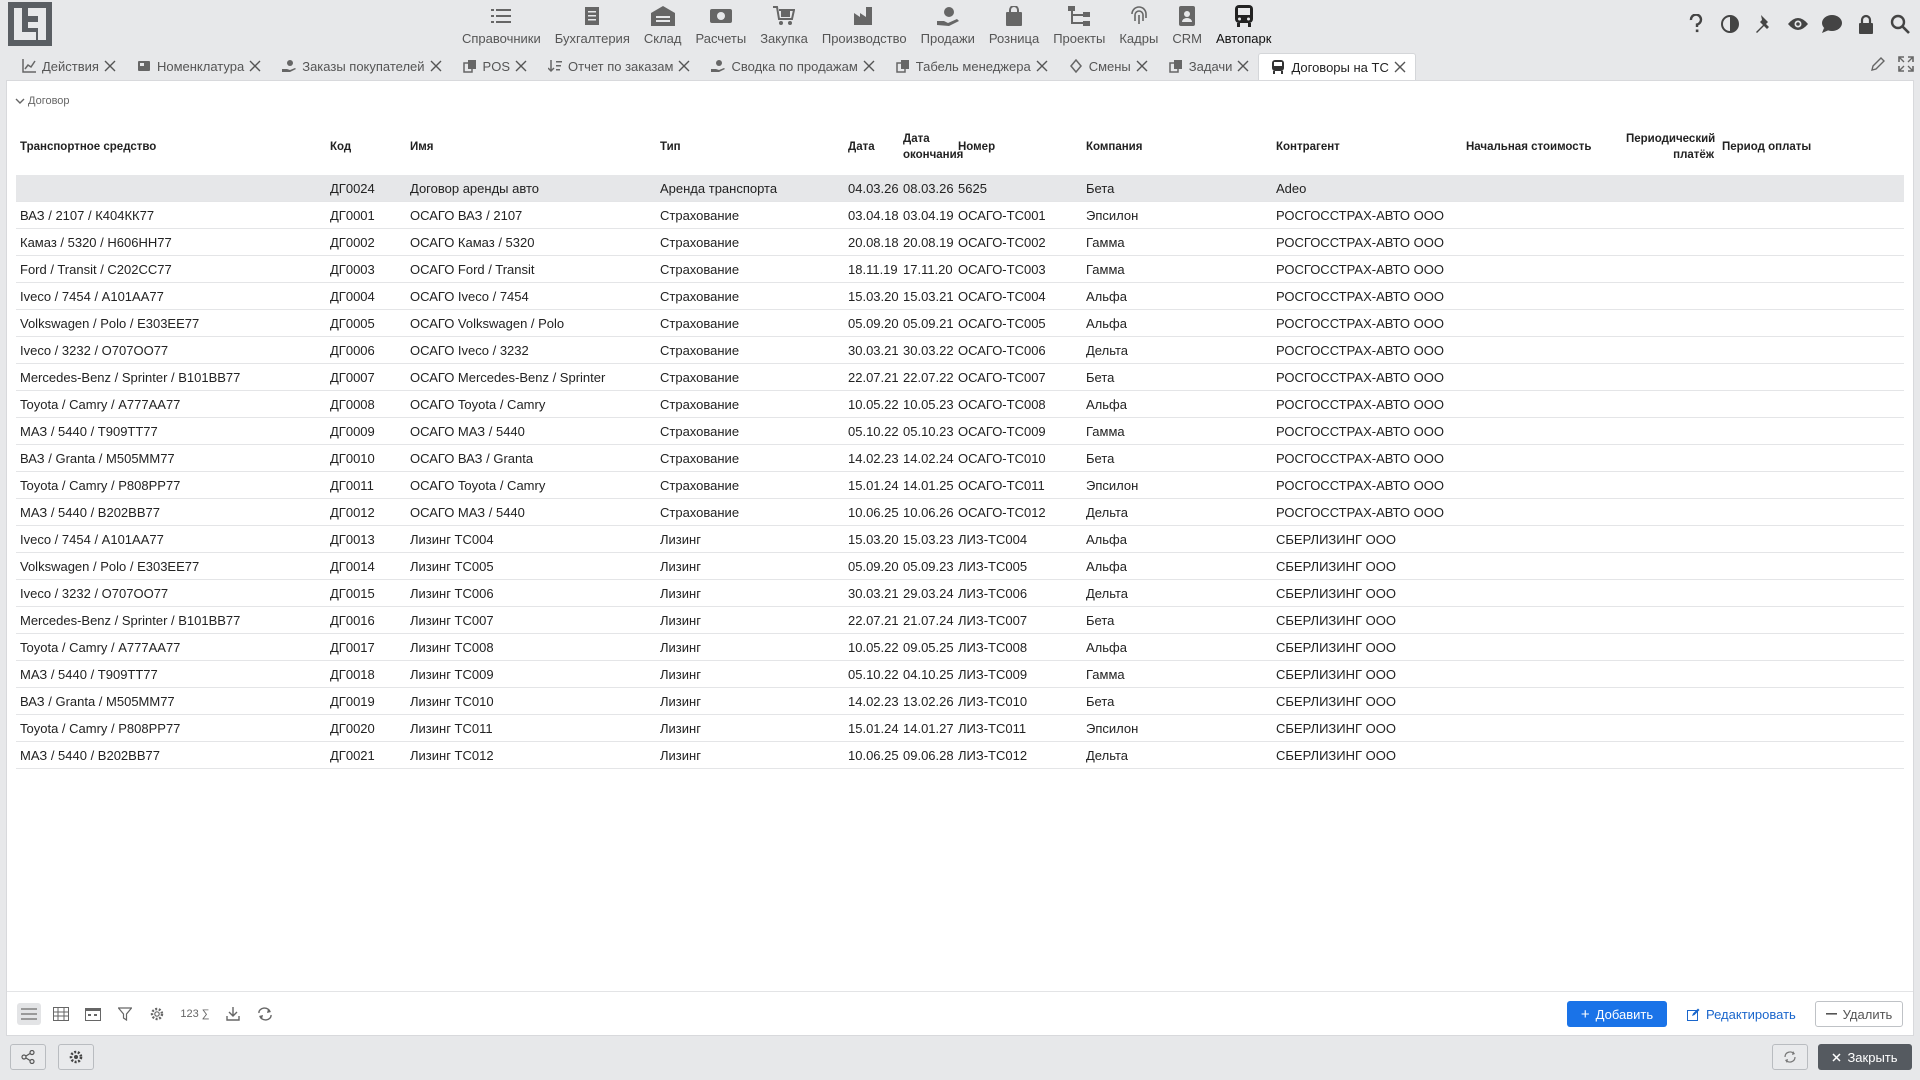 The image size is (1920, 1080). What do you see at coordinates (197, 66) in the screenshot?
I see `tab-nomenclature: Номенклатура` at bounding box center [197, 66].